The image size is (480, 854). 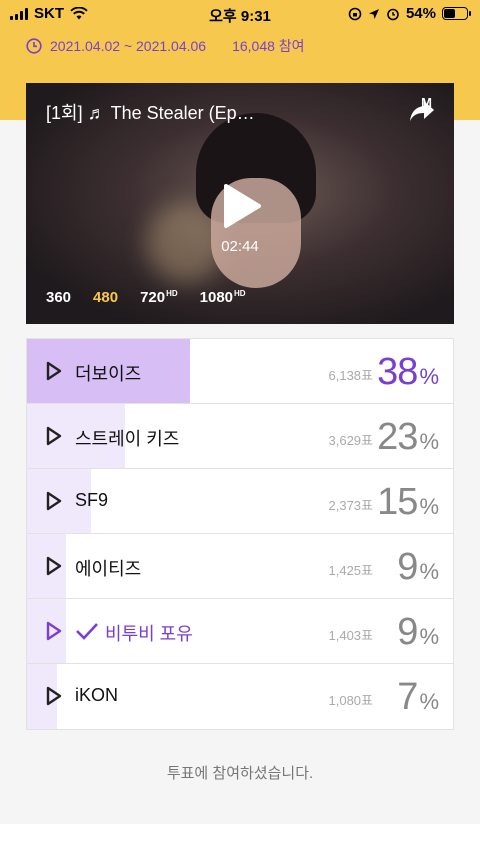 What do you see at coordinates (355, 13) in the screenshot?
I see `rotation-lock-icon` at bounding box center [355, 13].